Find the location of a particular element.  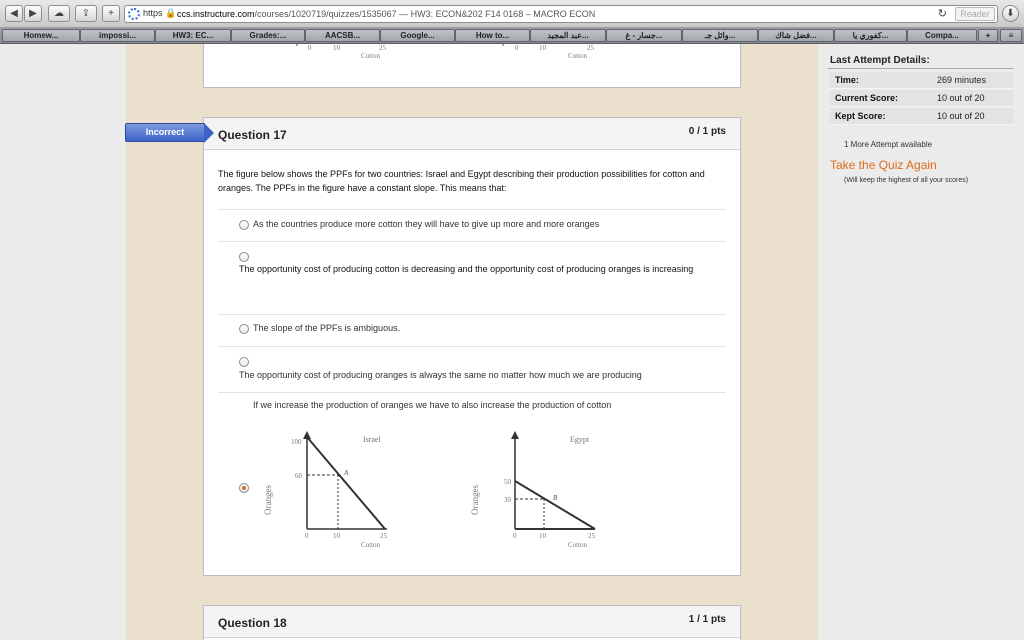

incorrect-badge: Incorrect is located at coordinates (169, 133).